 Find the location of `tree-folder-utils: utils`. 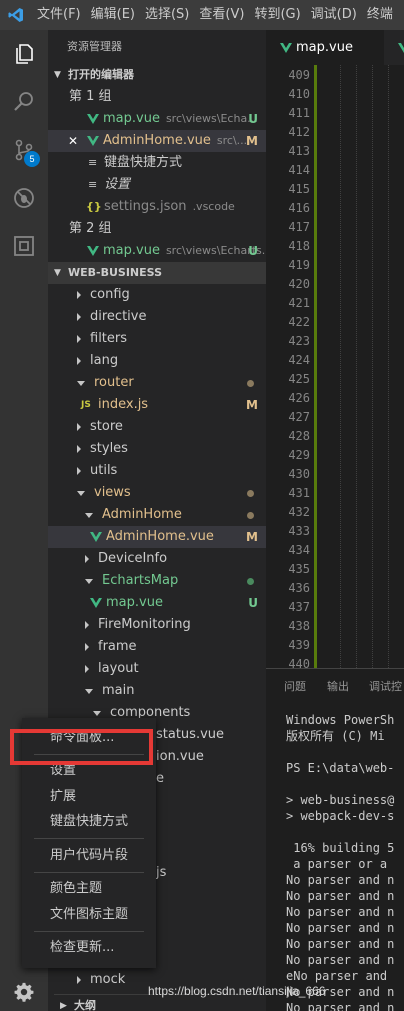

tree-folder-utils: utils is located at coordinates (157, 471).